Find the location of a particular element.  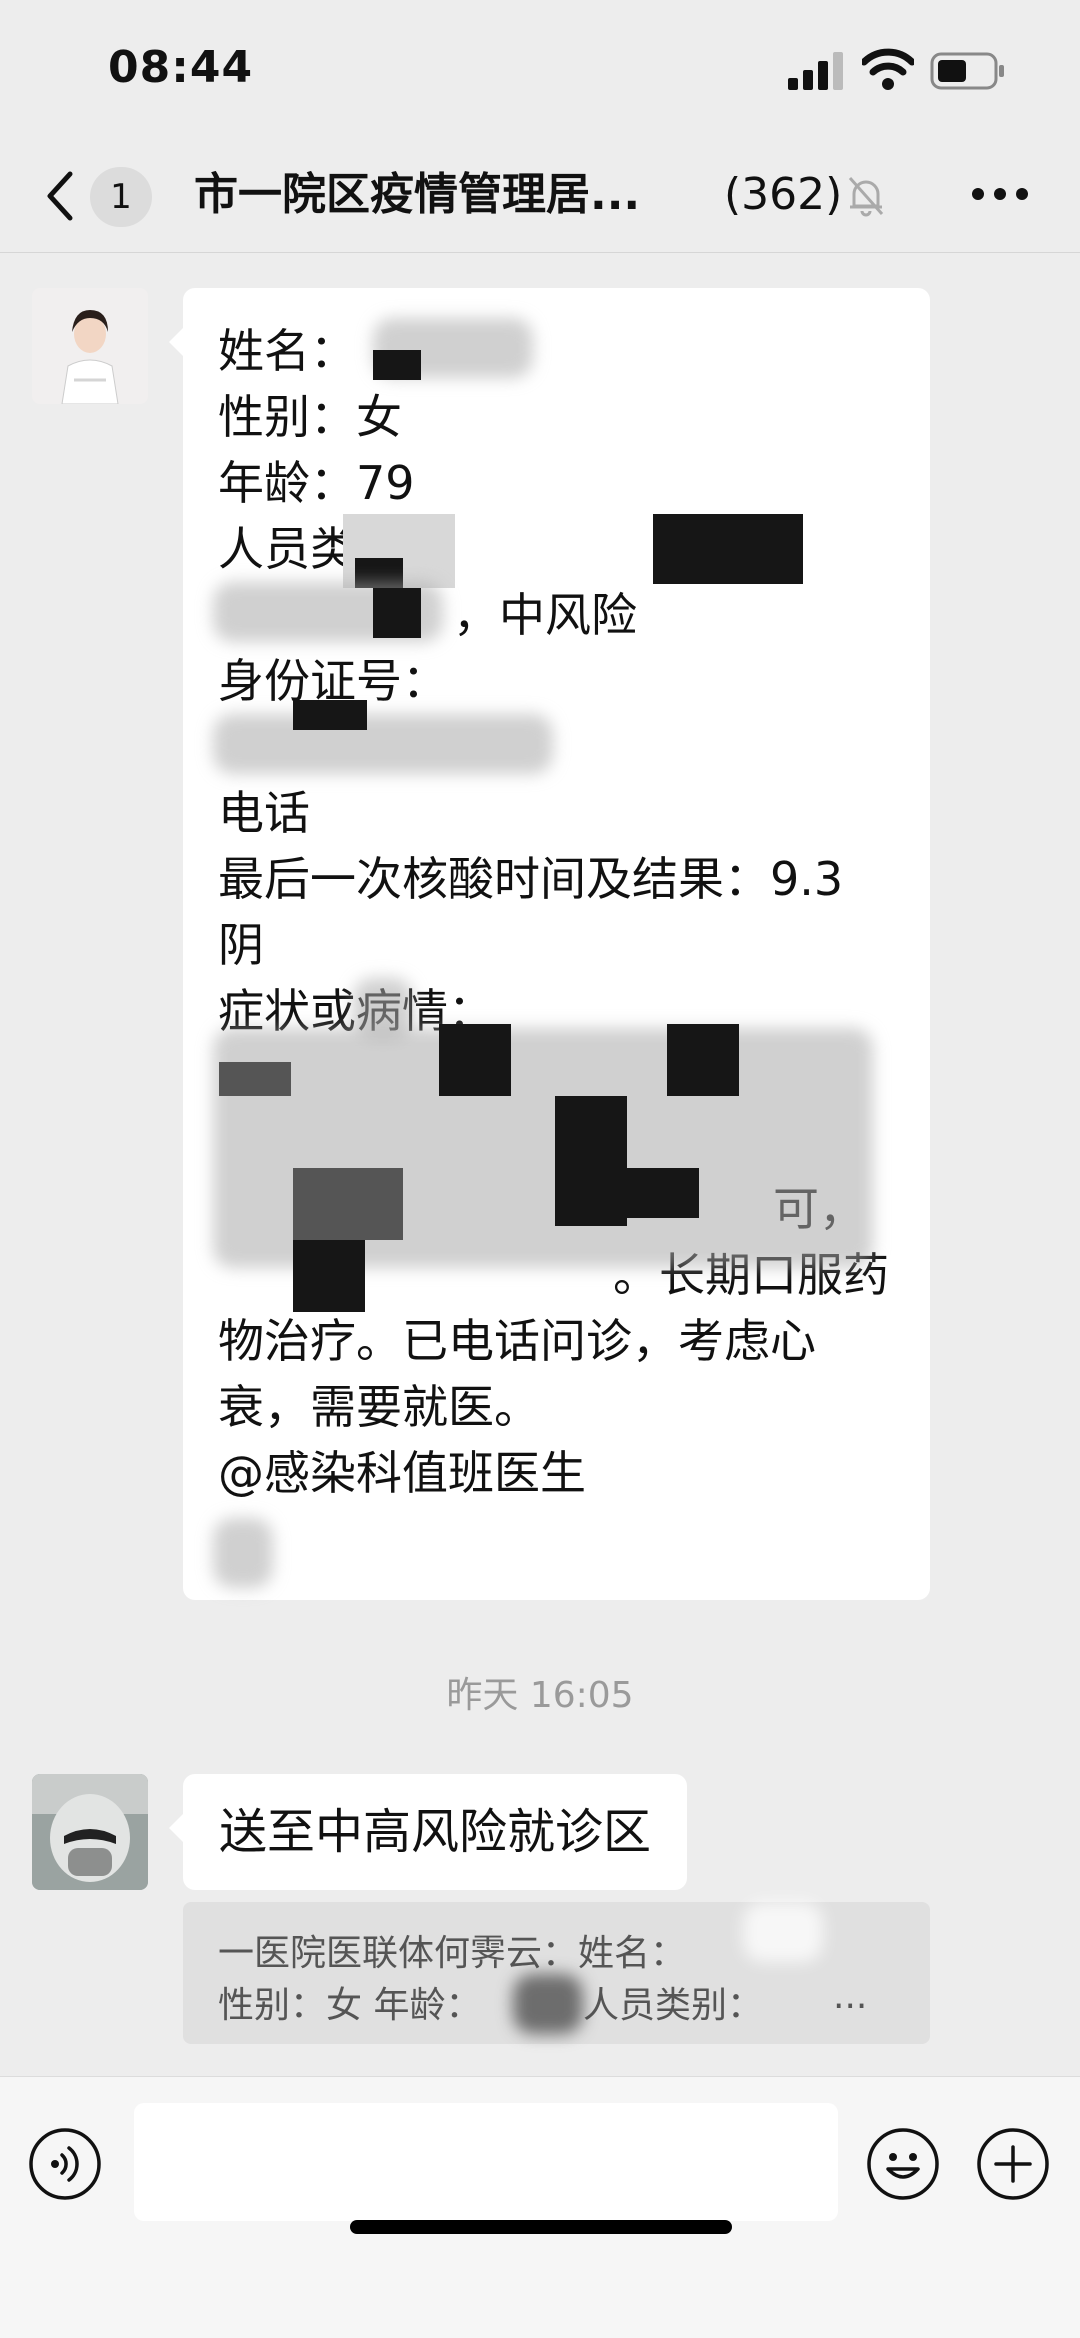

unread-count-badge: 1 is located at coordinates (121, 197).